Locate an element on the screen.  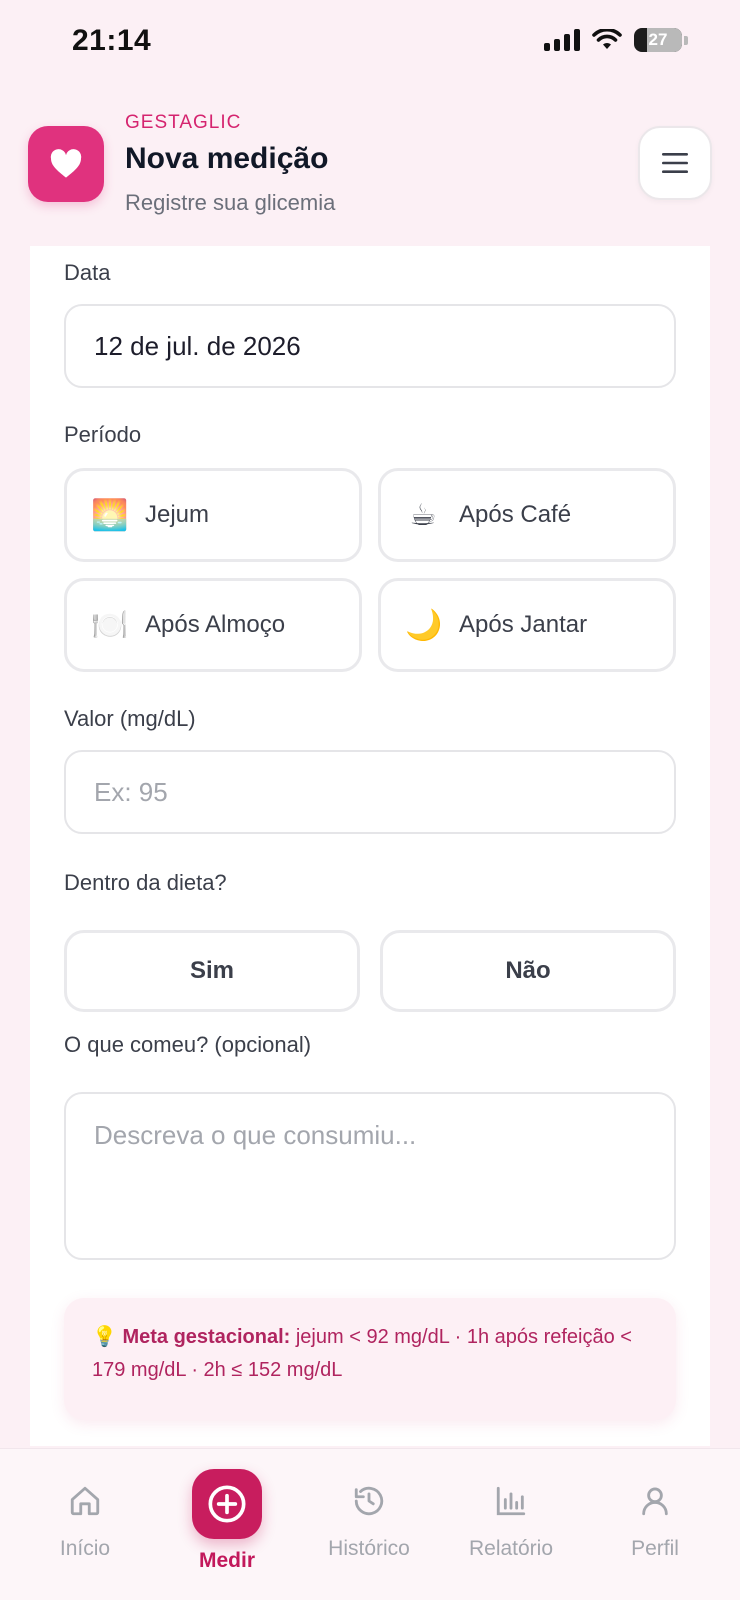
coffee-icon: ☕ is located at coordinates (423, 515).